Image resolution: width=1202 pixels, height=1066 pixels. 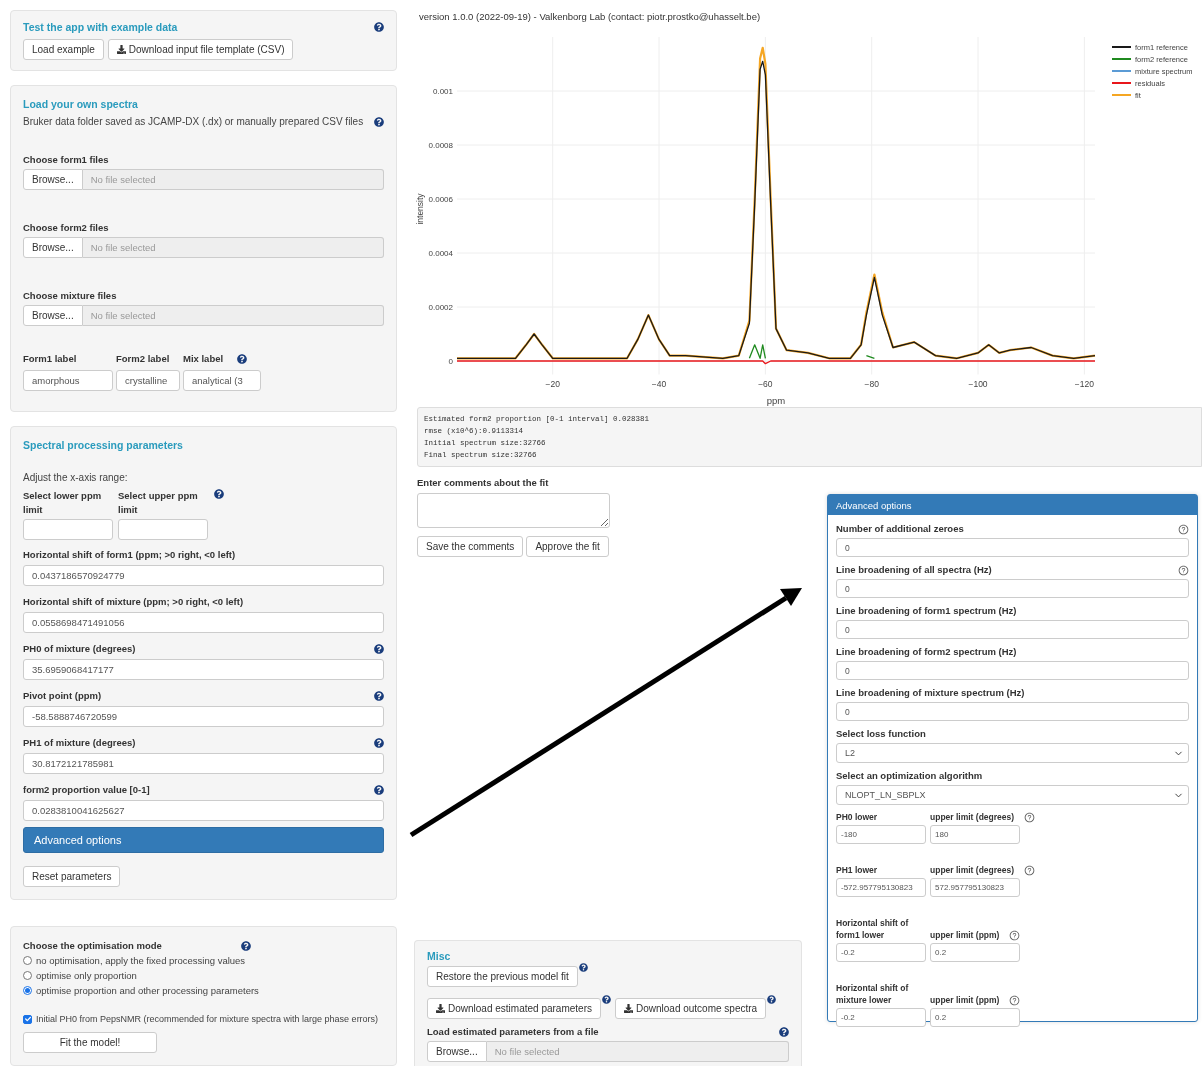 I want to click on checkbox-label: Initial PH0 from PepsNMR (recommended for mixture spectra with large phase errors), so click(x=207, y=1019).